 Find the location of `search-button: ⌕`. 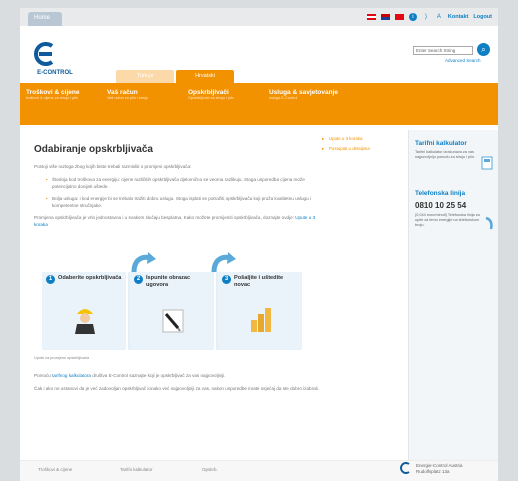

search-button: ⌕ is located at coordinates (483, 49).